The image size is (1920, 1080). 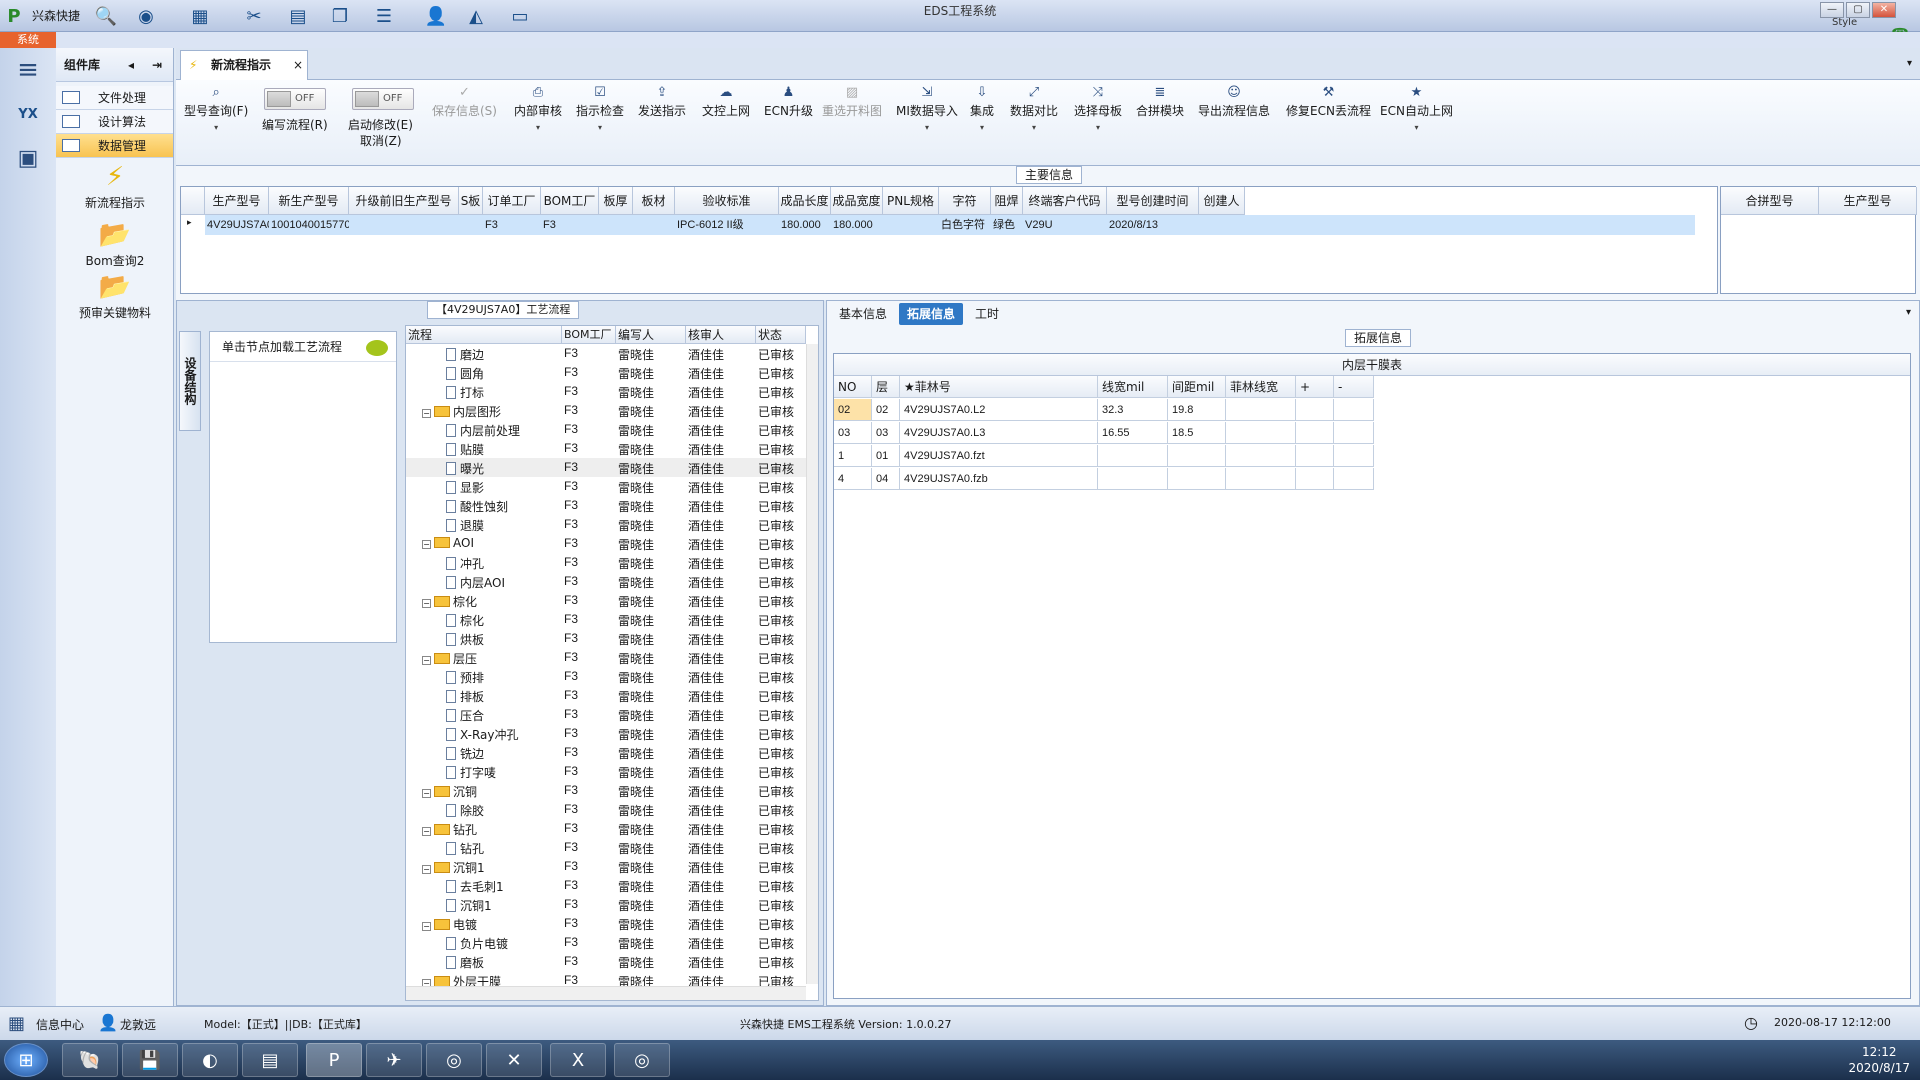 What do you see at coordinates (886, 479) in the screenshot?
I see `grid-cell: 04` at bounding box center [886, 479].